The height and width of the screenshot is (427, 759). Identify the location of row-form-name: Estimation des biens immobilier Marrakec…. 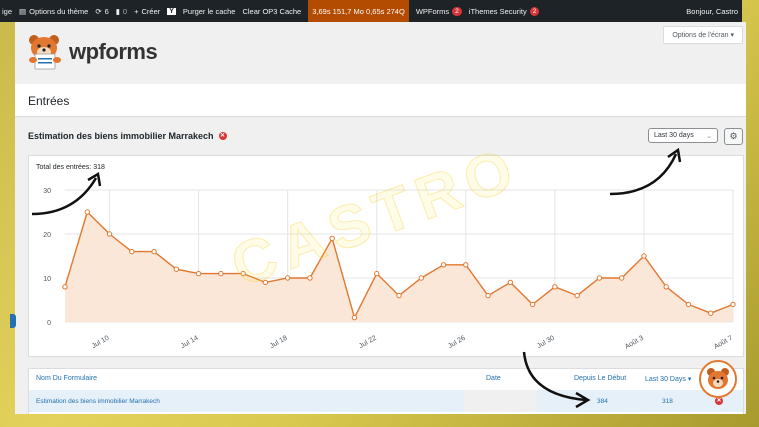
(98, 401).